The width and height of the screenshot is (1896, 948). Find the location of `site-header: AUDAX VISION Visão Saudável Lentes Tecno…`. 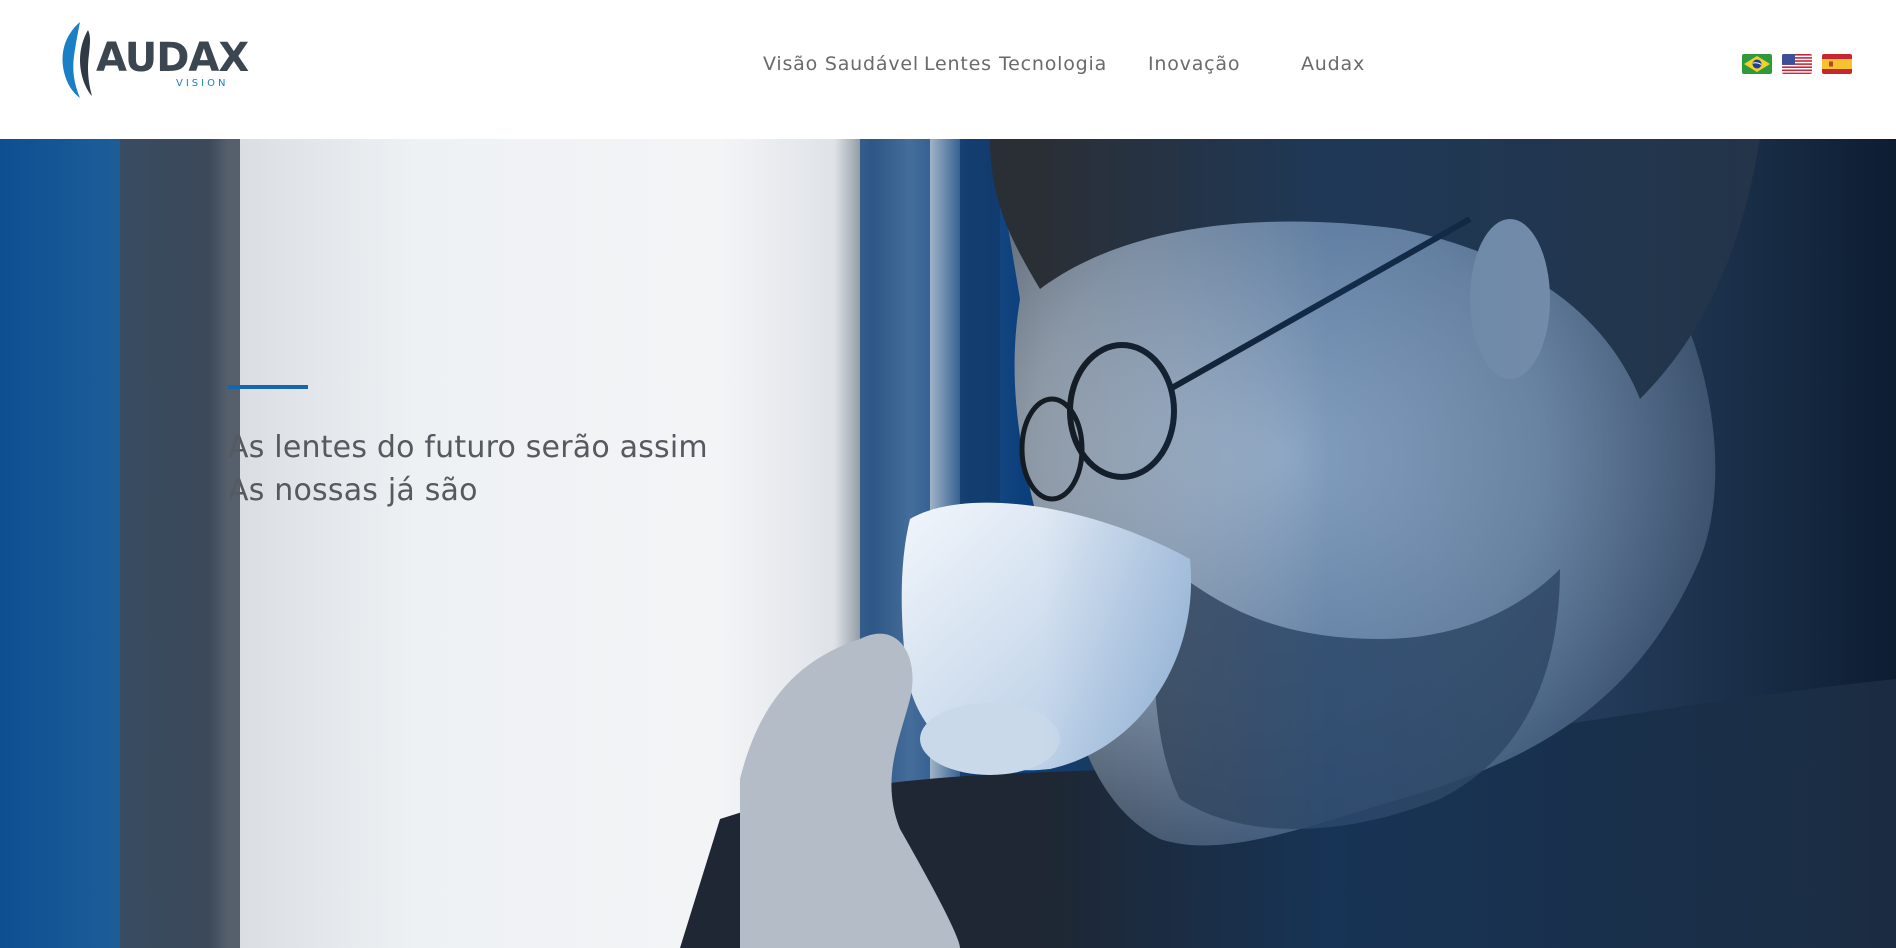

site-header: AUDAX VISION Visão Saudável Lentes Tecno… is located at coordinates (948, 69).